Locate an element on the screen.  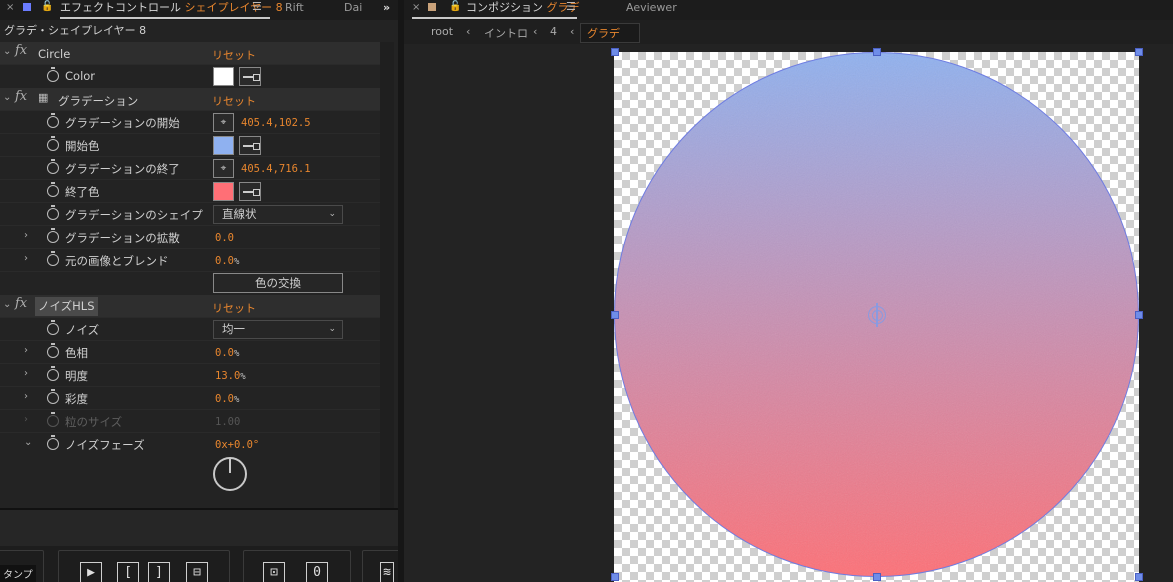
transform-handle-bottom is located at coordinates (877, 577).